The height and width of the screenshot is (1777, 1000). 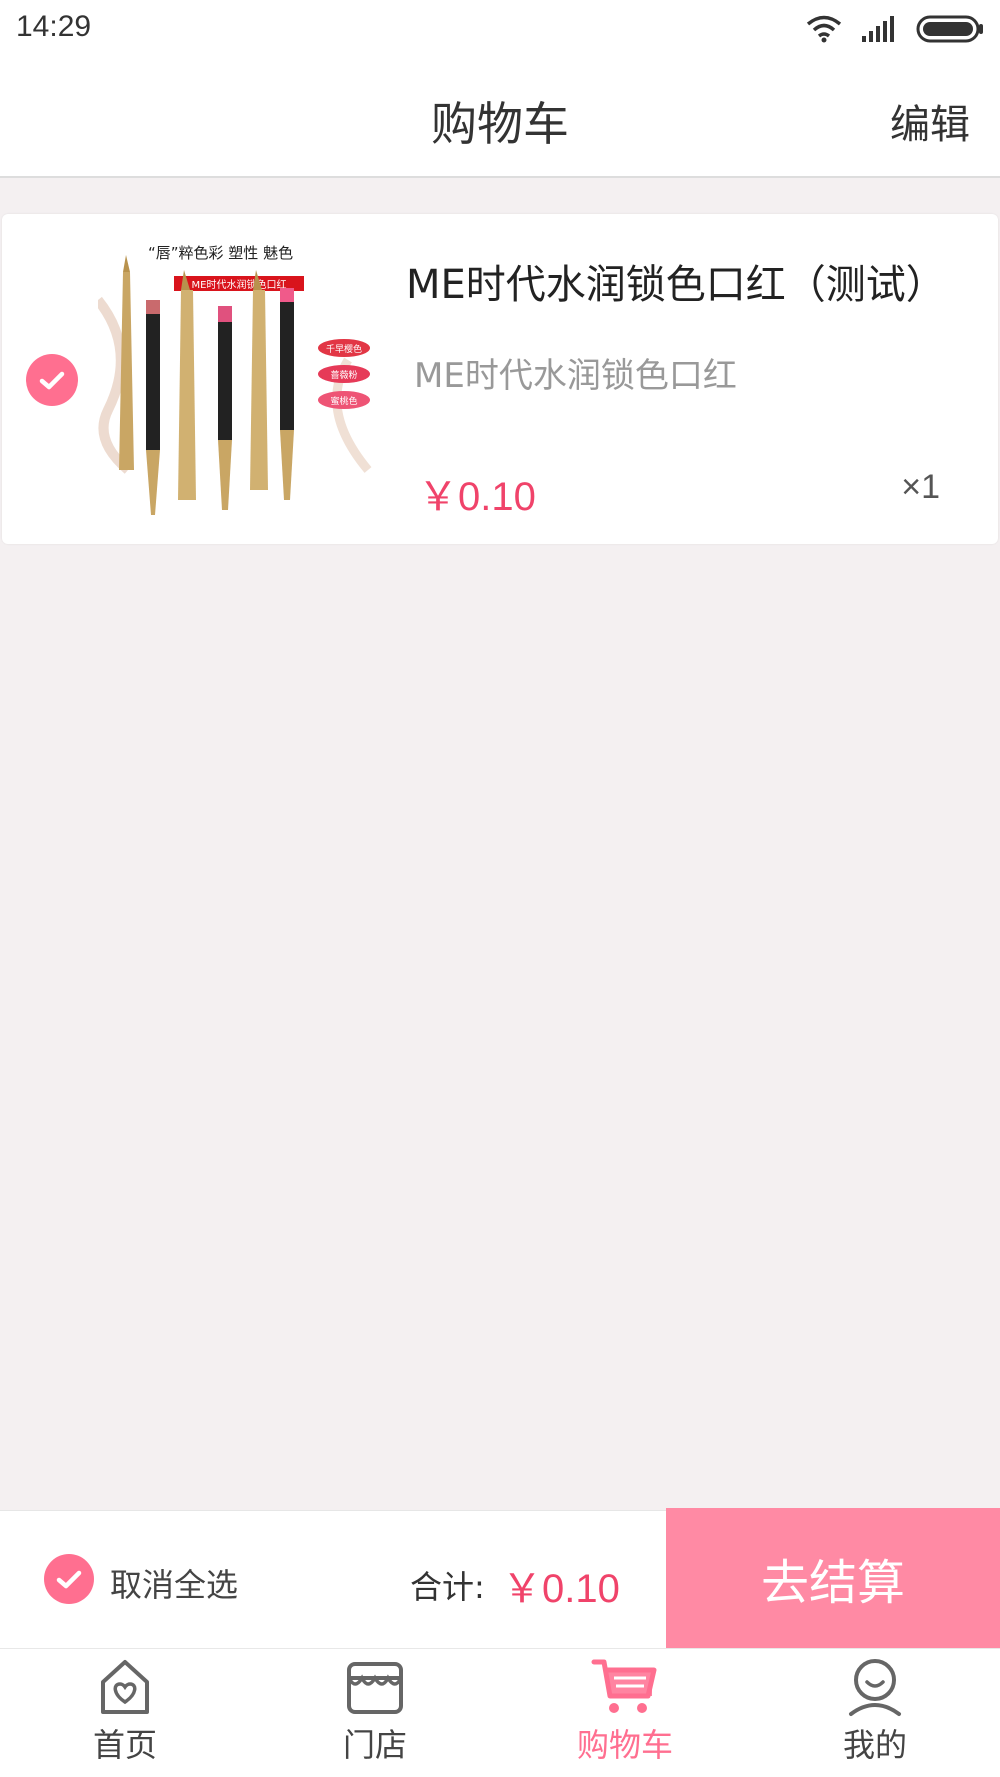 What do you see at coordinates (824, 29) in the screenshot?
I see `wifi-icon` at bounding box center [824, 29].